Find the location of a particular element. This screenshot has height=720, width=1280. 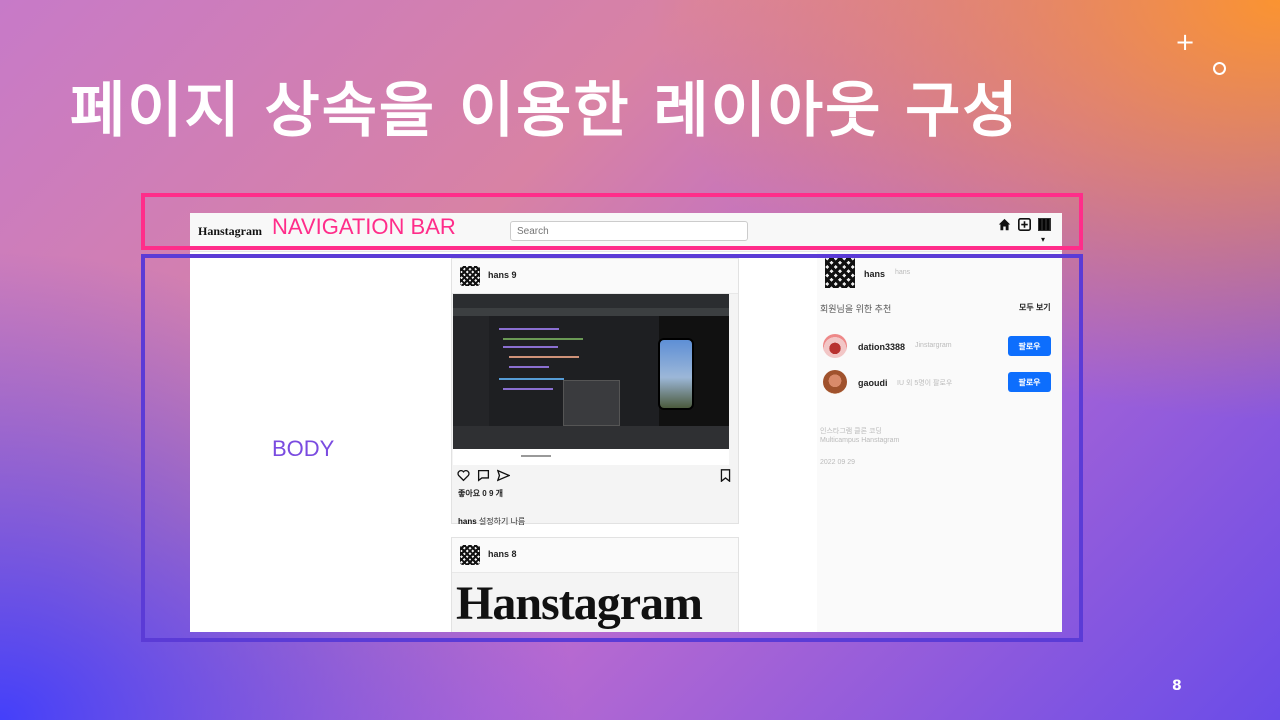

slide-title: 페이지 상속을 이용한 레이아웃 구성 is located at coordinates (545, 111).